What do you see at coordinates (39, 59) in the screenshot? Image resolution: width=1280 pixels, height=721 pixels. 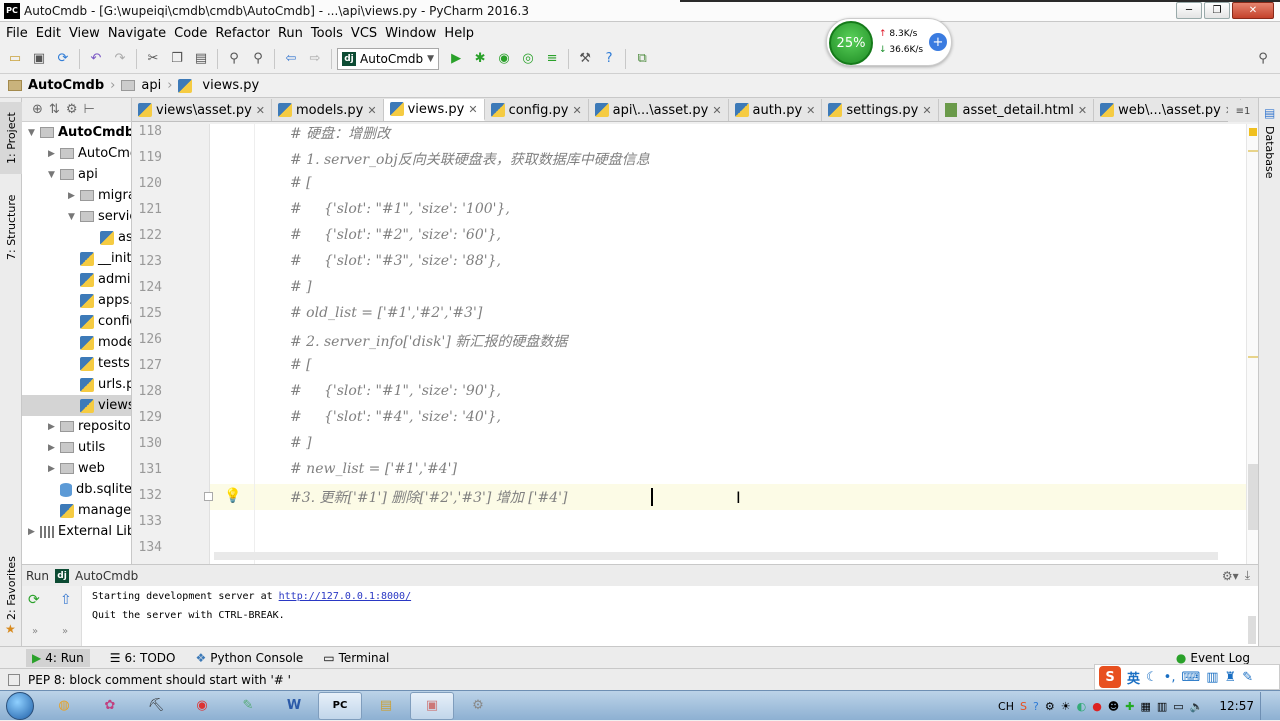 I see `save-icon: ▣` at bounding box center [39, 59].